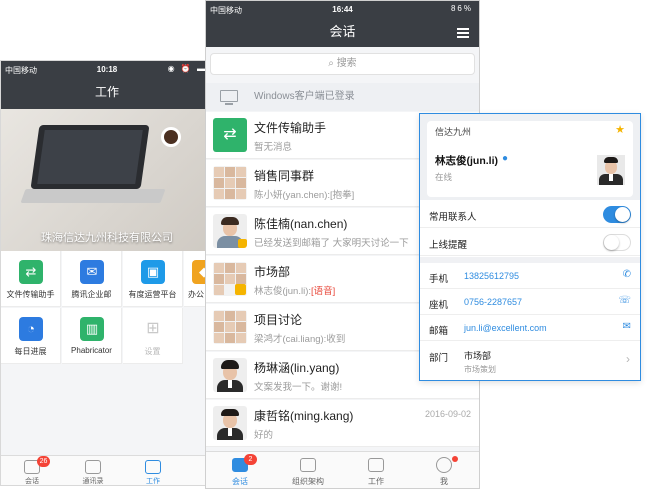 This screenshot has width=660, height=489. I want to click on telephone-icon: ☏, so click(624, 300).